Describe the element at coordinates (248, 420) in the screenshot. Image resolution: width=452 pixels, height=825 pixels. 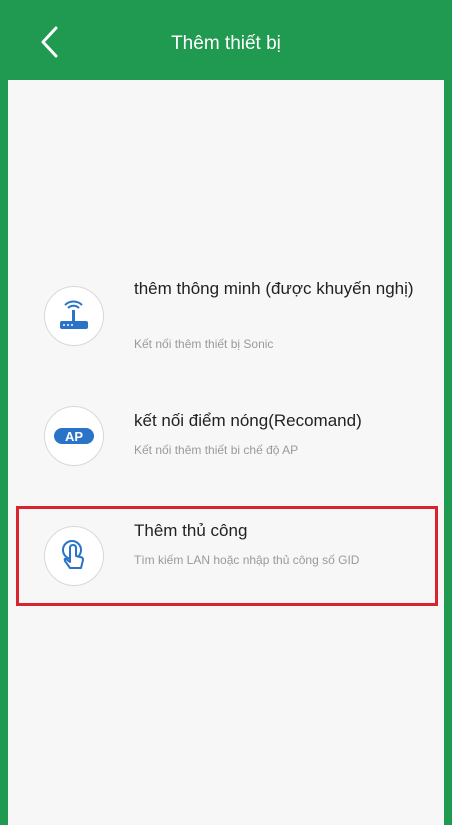
I see `option-hotspot-title: kết nối điểm nóng(Recomand)` at that location.